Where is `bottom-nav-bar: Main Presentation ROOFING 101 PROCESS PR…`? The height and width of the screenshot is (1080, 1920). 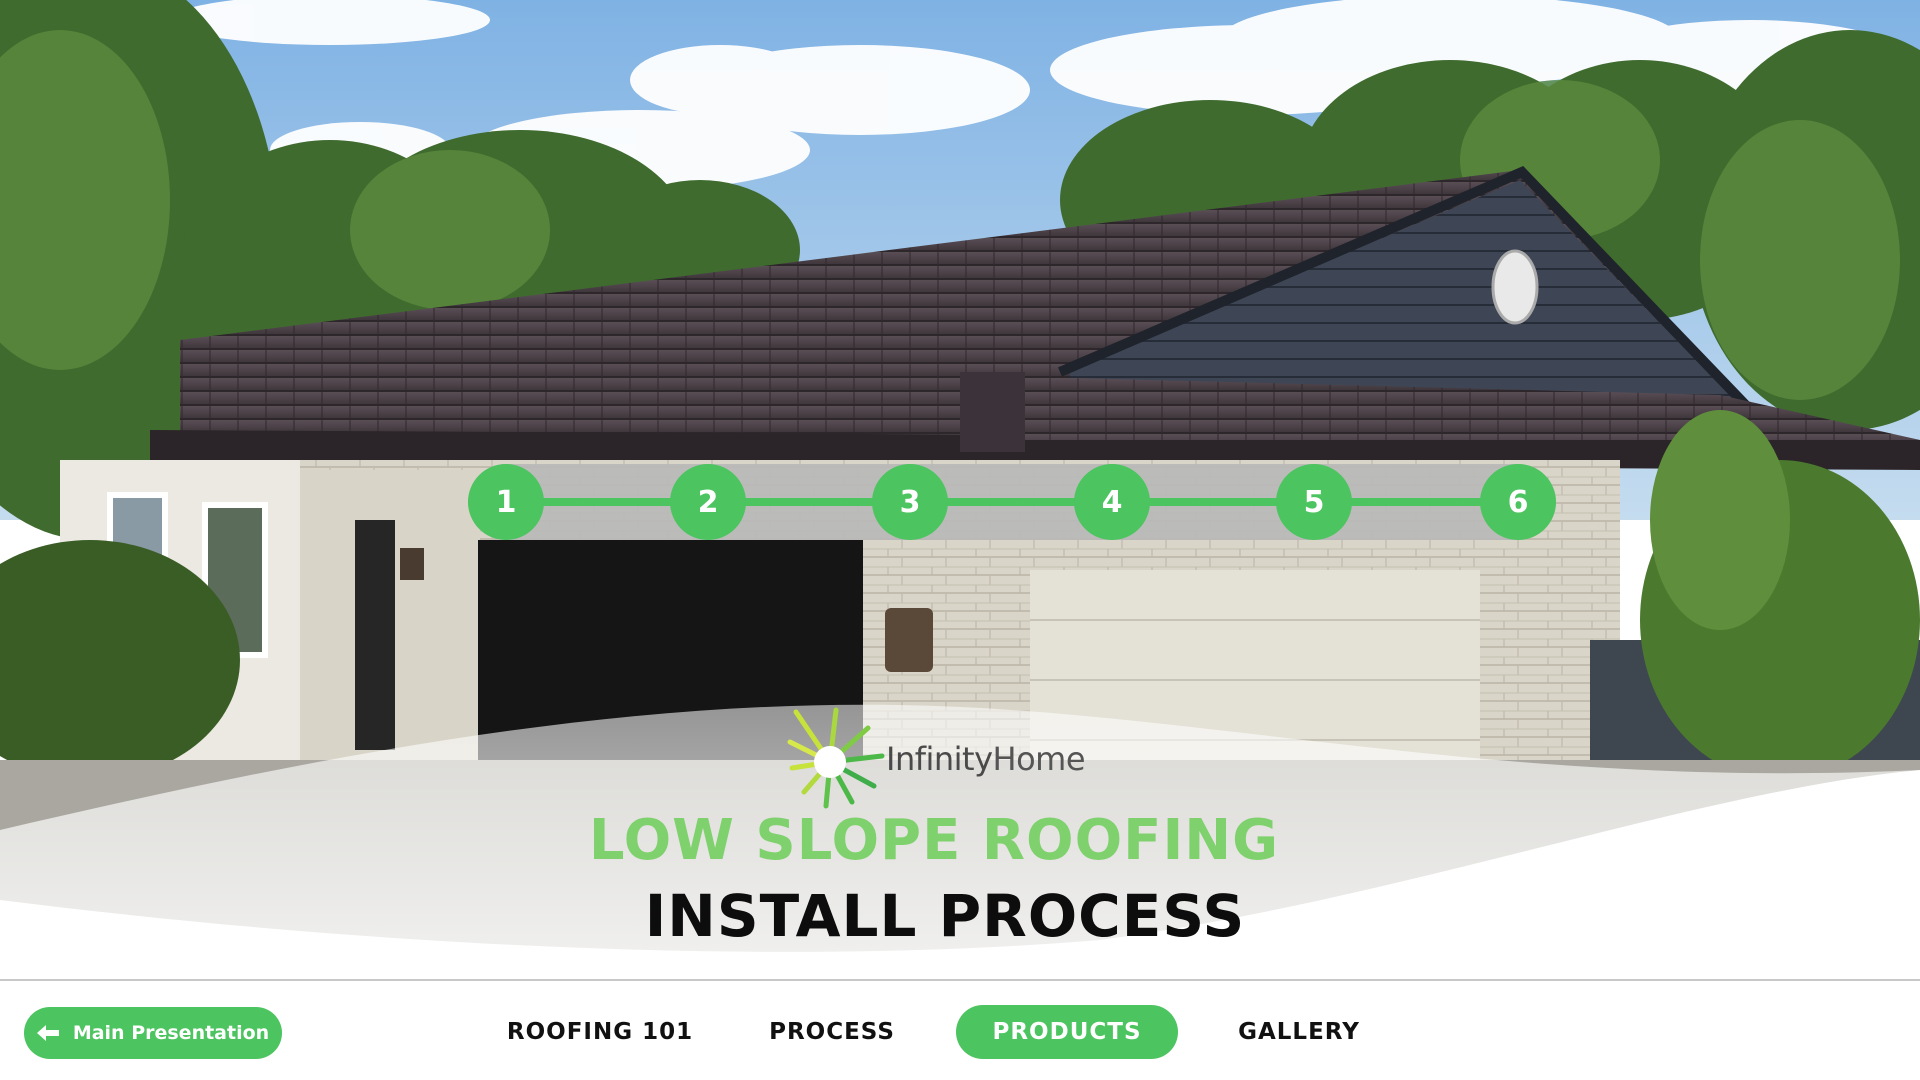
bottom-nav-bar: Main Presentation ROOFING 101 PROCESS PR… is located at coordinates (960, 1030).